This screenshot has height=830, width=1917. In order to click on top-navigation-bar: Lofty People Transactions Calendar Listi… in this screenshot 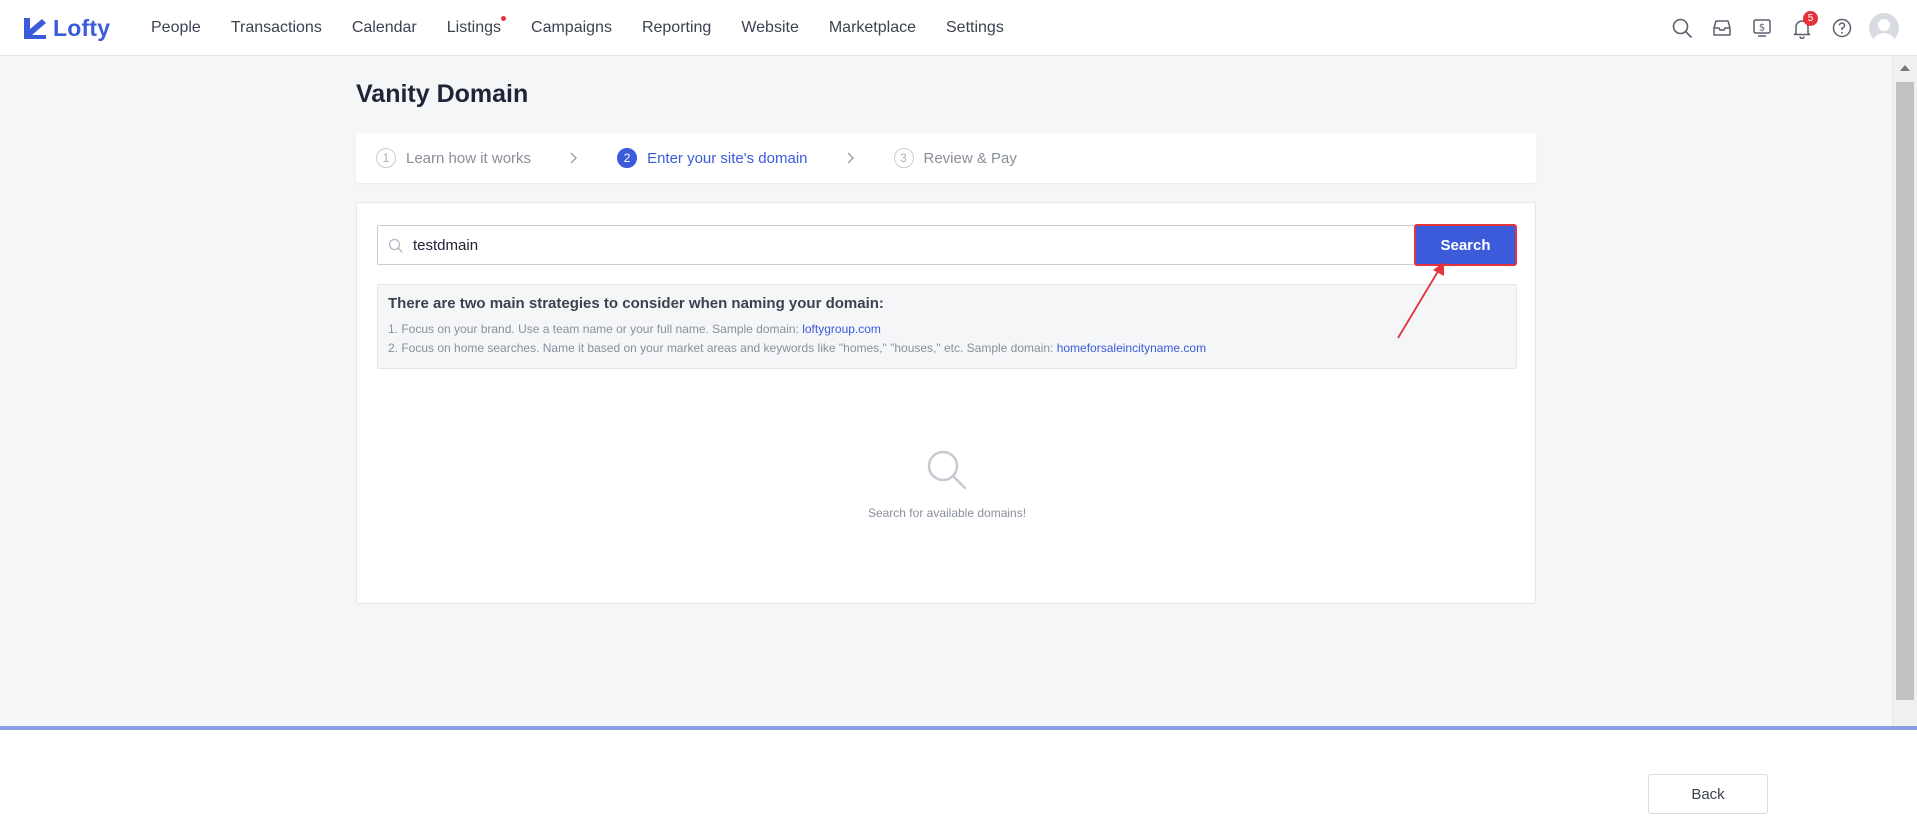, I will do `click(958, 28)`.